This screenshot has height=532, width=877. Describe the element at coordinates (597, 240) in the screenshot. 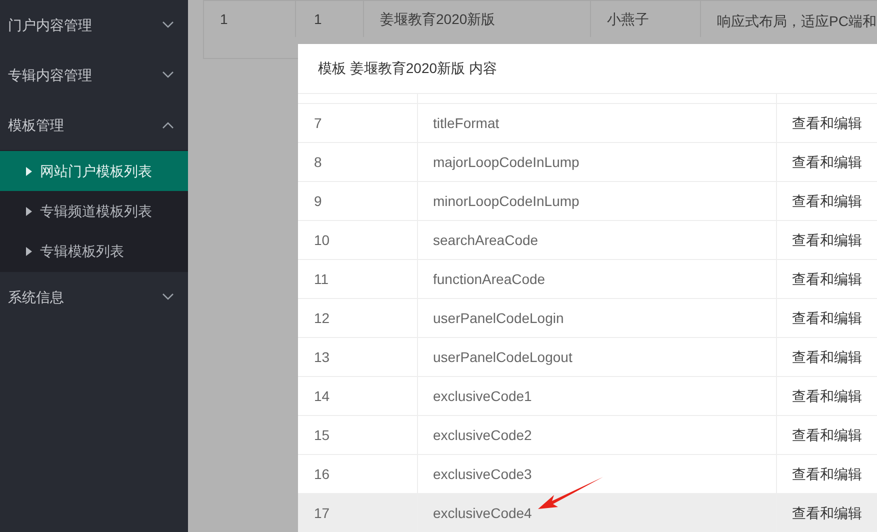

I see `table-cell: searchAreaCode` at that location.